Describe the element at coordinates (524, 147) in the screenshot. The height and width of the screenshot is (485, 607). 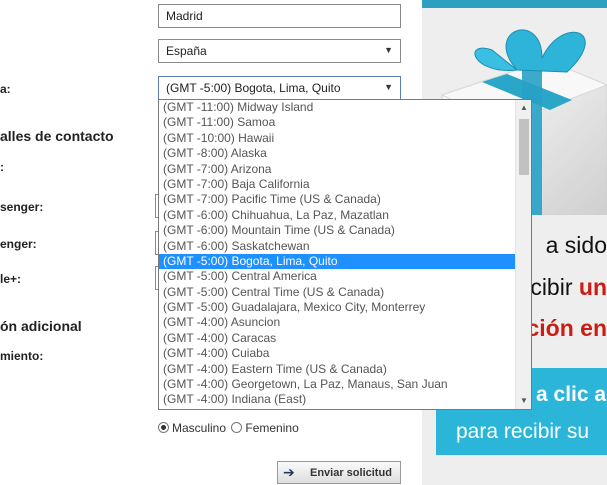
I see `scroll-thumb` at that location.